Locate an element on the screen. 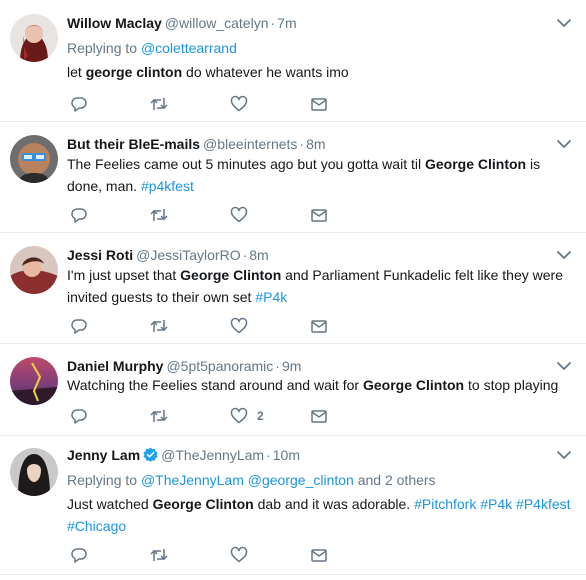 The image size is (586, 580). user-handle: @bleeinternets is located at coordinates (250, 144).